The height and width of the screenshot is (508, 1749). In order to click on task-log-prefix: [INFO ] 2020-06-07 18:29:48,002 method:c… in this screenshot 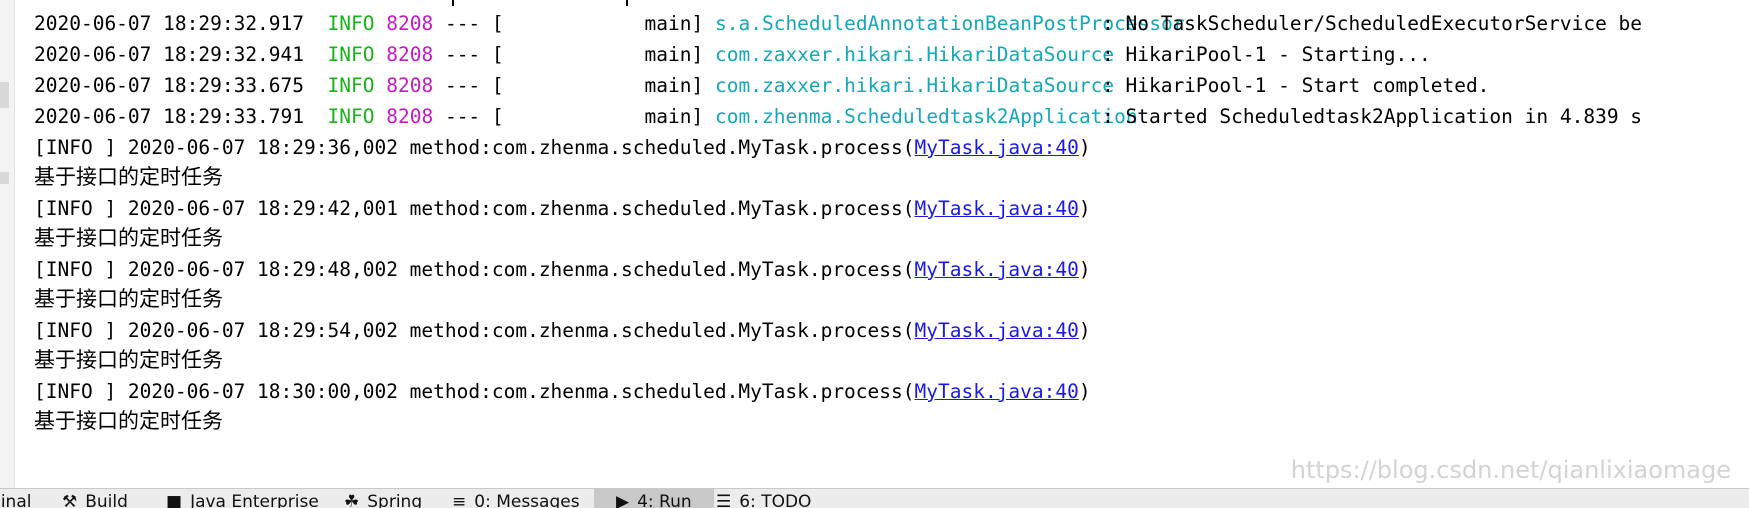, I will do `click(474, 269)`.